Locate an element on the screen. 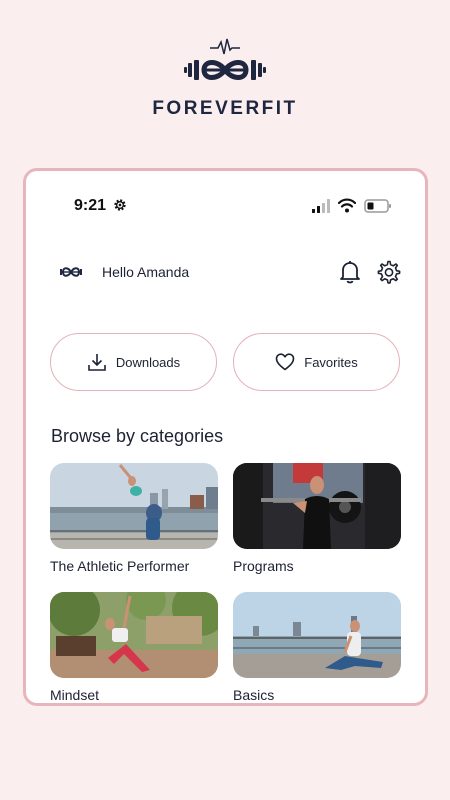 This screenshot has height=800, width=450. category-card-basics: Basics is located at coordinates (317, 647).